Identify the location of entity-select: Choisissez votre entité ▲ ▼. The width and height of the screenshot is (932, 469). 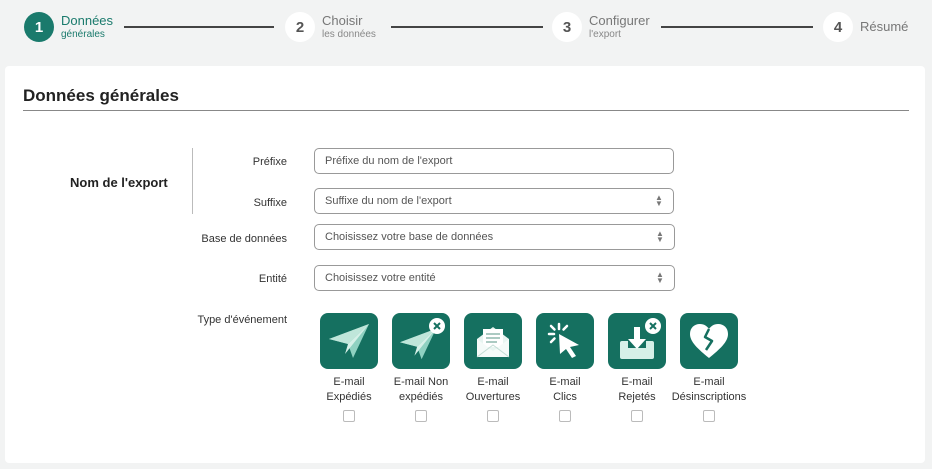
(494, 278).